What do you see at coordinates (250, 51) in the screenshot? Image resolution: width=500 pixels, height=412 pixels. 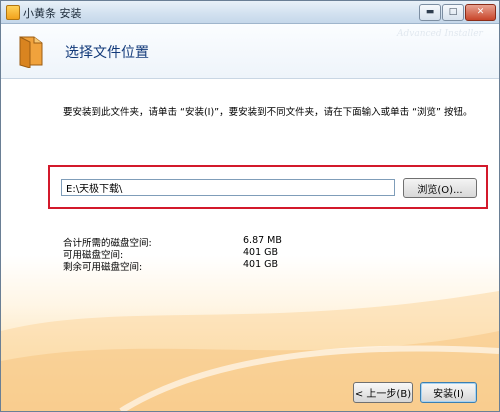 I see `page-header: 选择文件位置 Advanced Installer` at bounding box center [250, 51].